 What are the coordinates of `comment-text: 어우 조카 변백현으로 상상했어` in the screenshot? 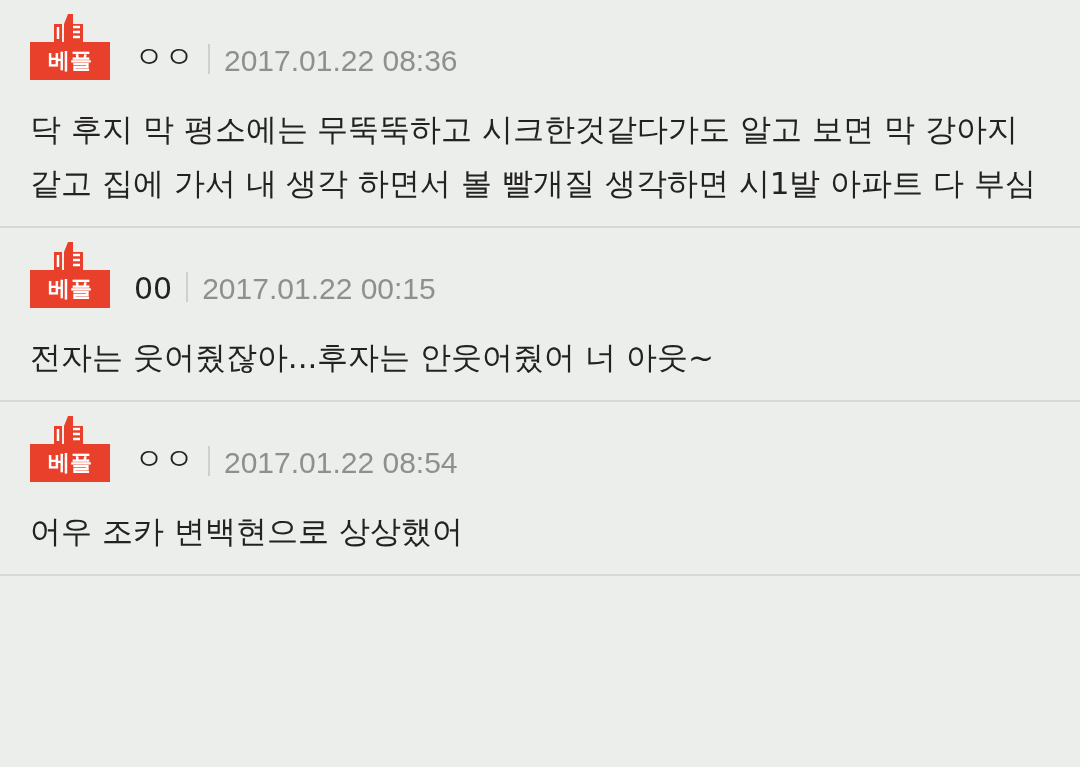 It's located at (247, 531).